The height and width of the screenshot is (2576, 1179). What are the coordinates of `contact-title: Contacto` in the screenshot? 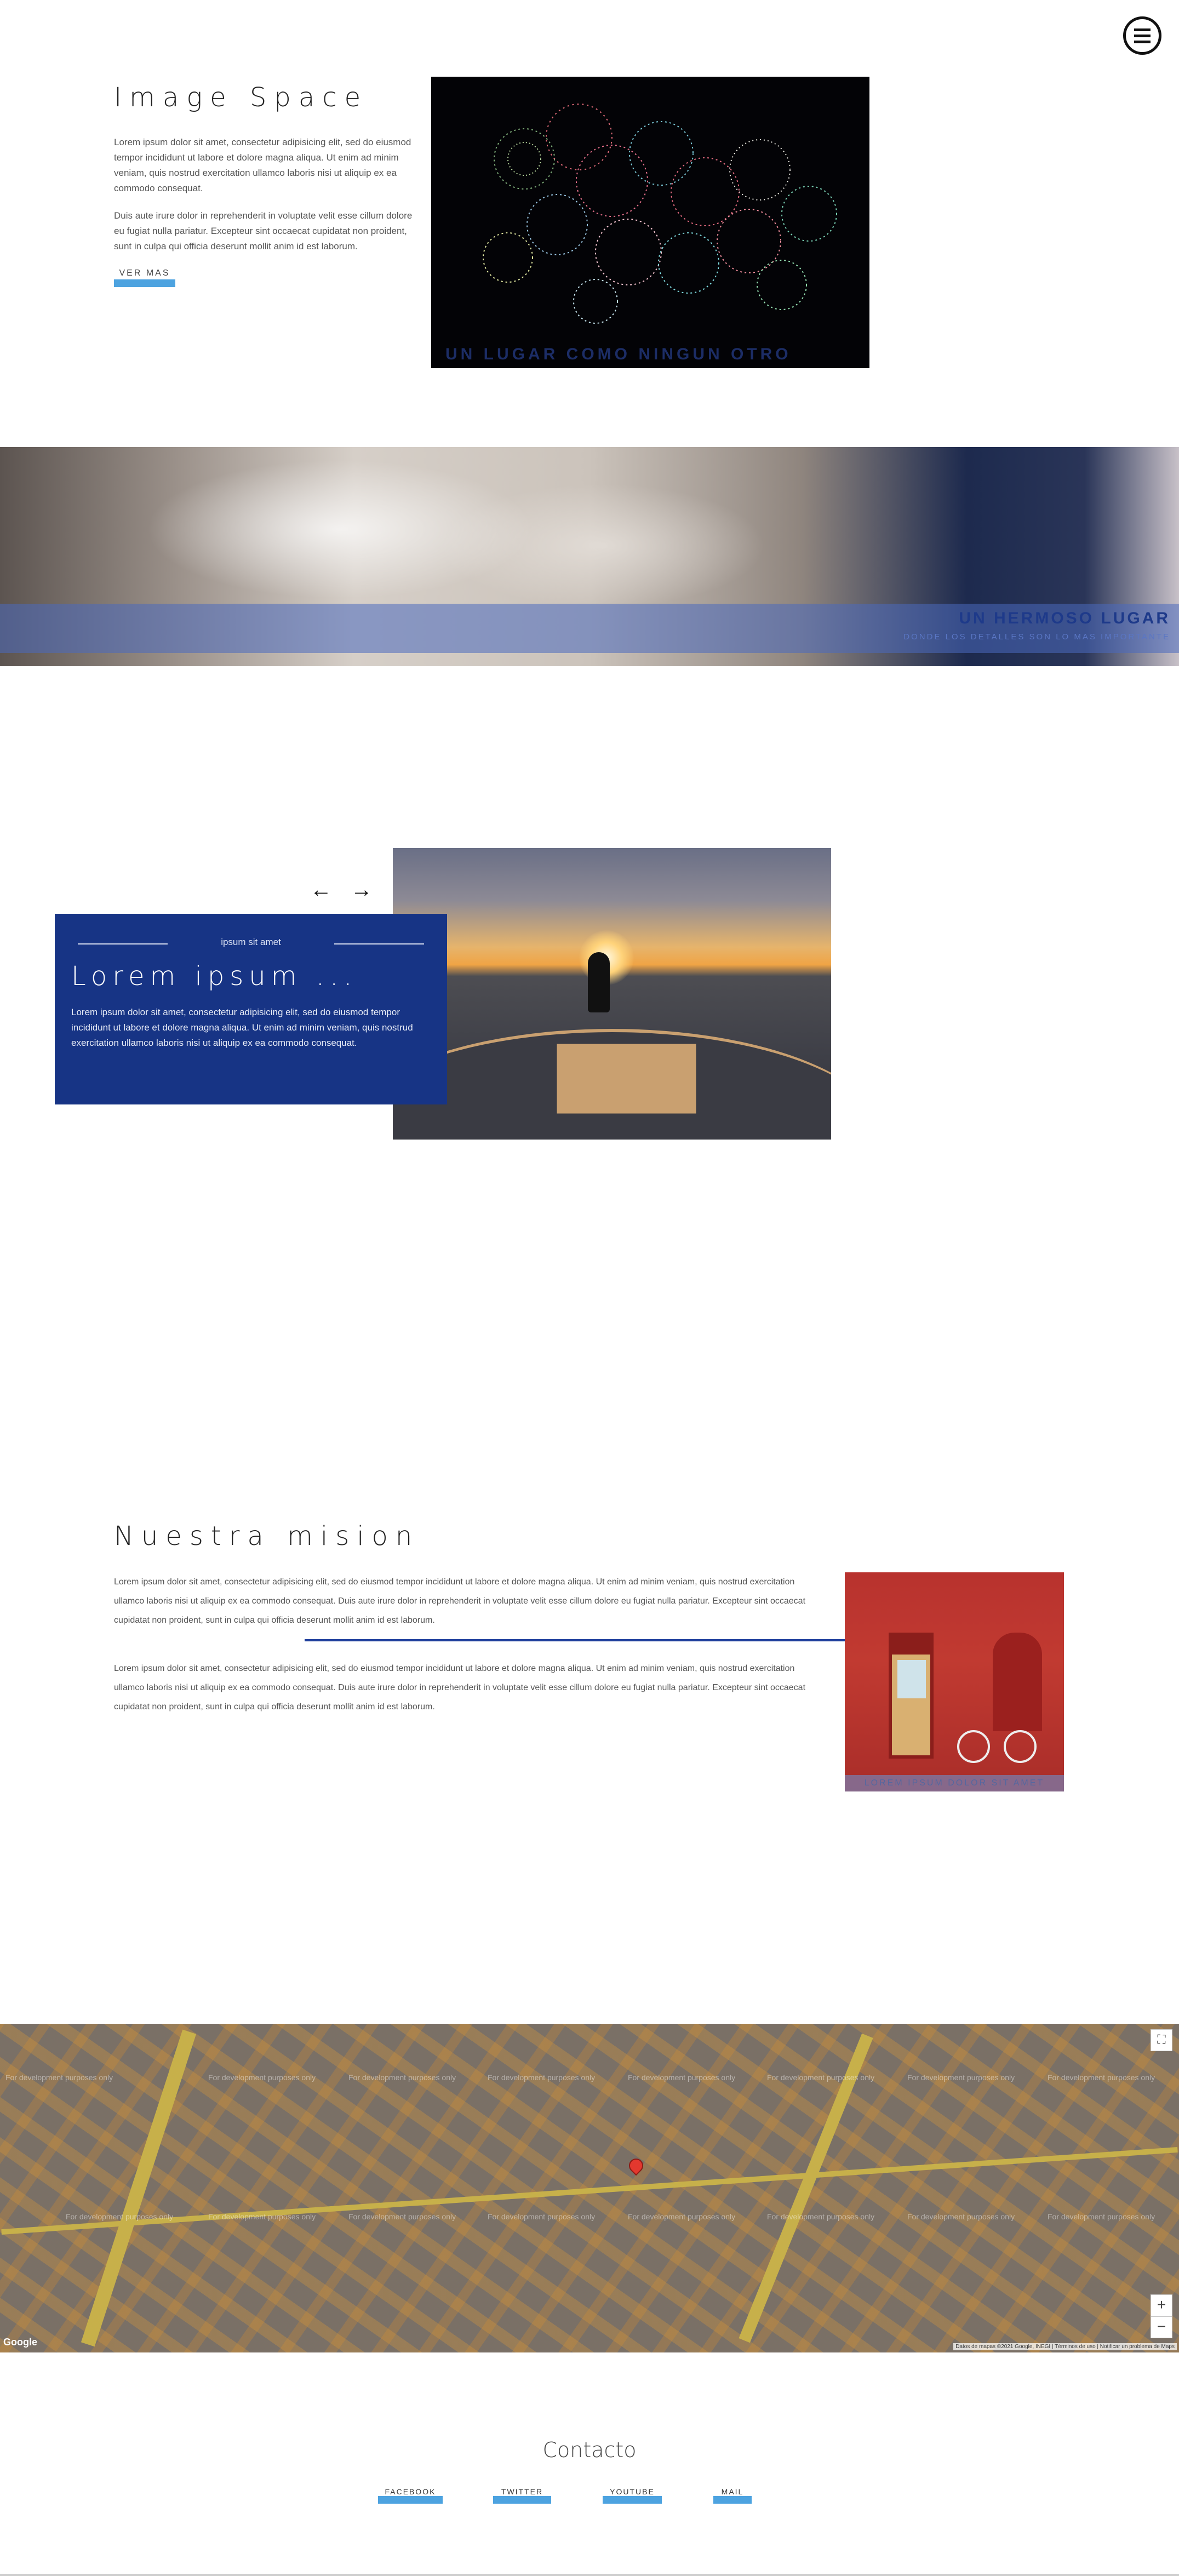 It's located at (589, 2450).